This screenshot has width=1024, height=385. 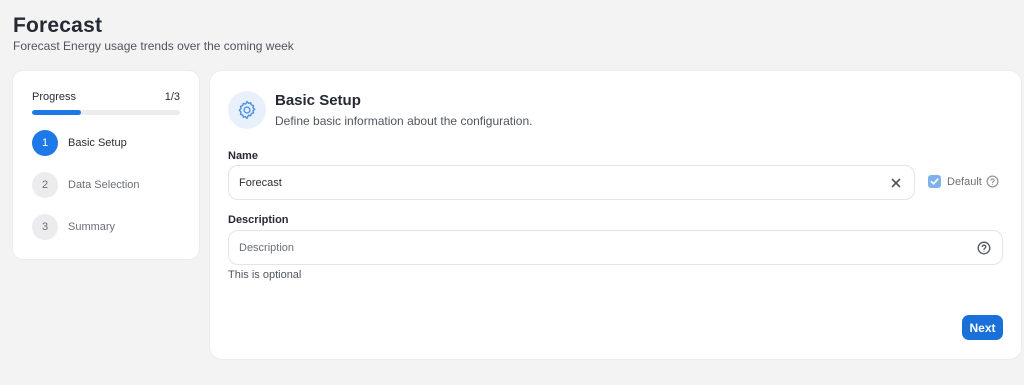 I want to click on progress-label: Progress, so click(x=54, y=97).